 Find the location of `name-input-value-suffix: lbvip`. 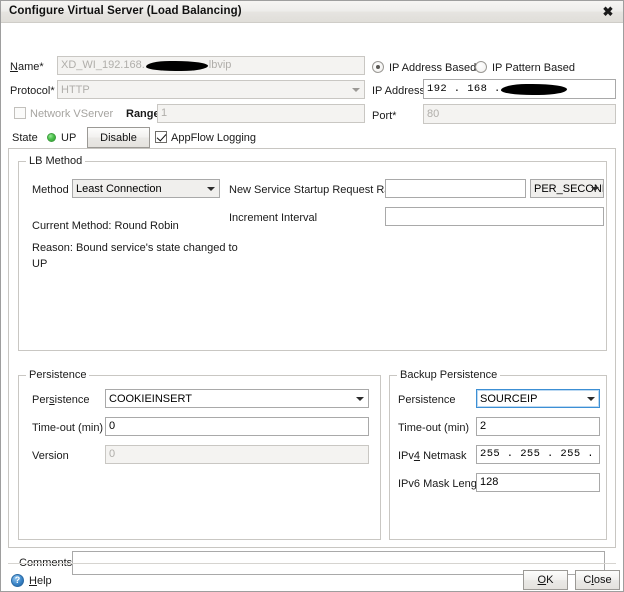

name-input-value-suffix: lbvip is located at coordinates (220, 65).